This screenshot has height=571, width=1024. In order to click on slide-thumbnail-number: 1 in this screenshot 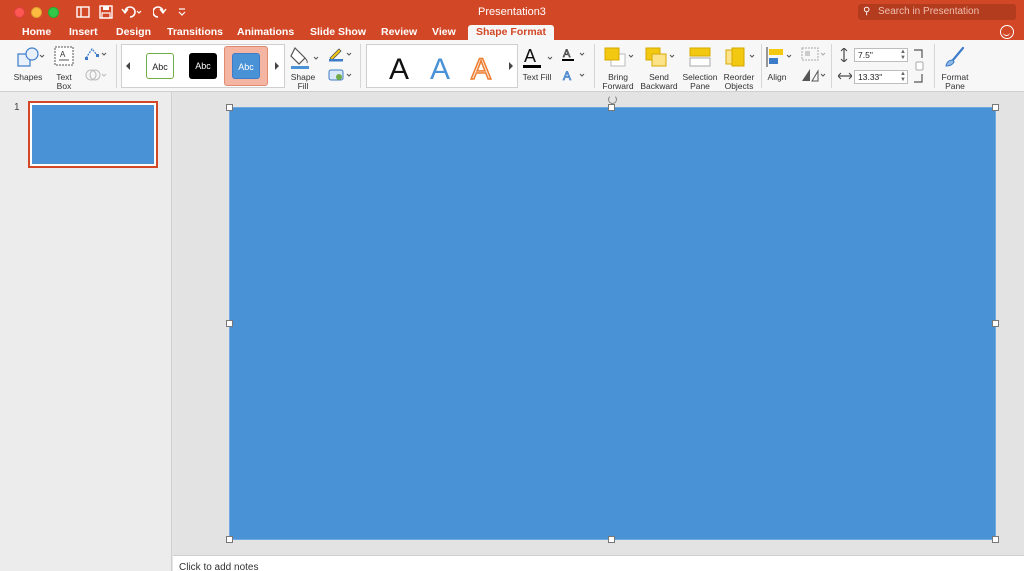, I will do `click(17, 107)`.